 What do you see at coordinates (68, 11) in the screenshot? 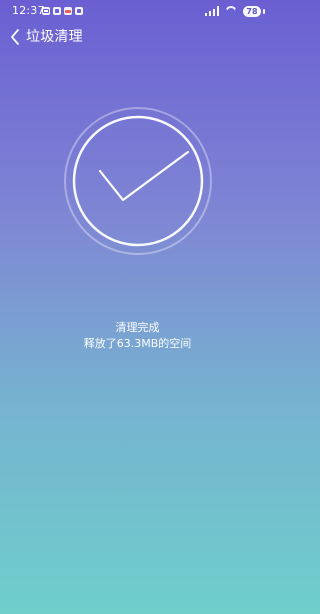
I see `photo-icon` at bounding box center [68, 11].